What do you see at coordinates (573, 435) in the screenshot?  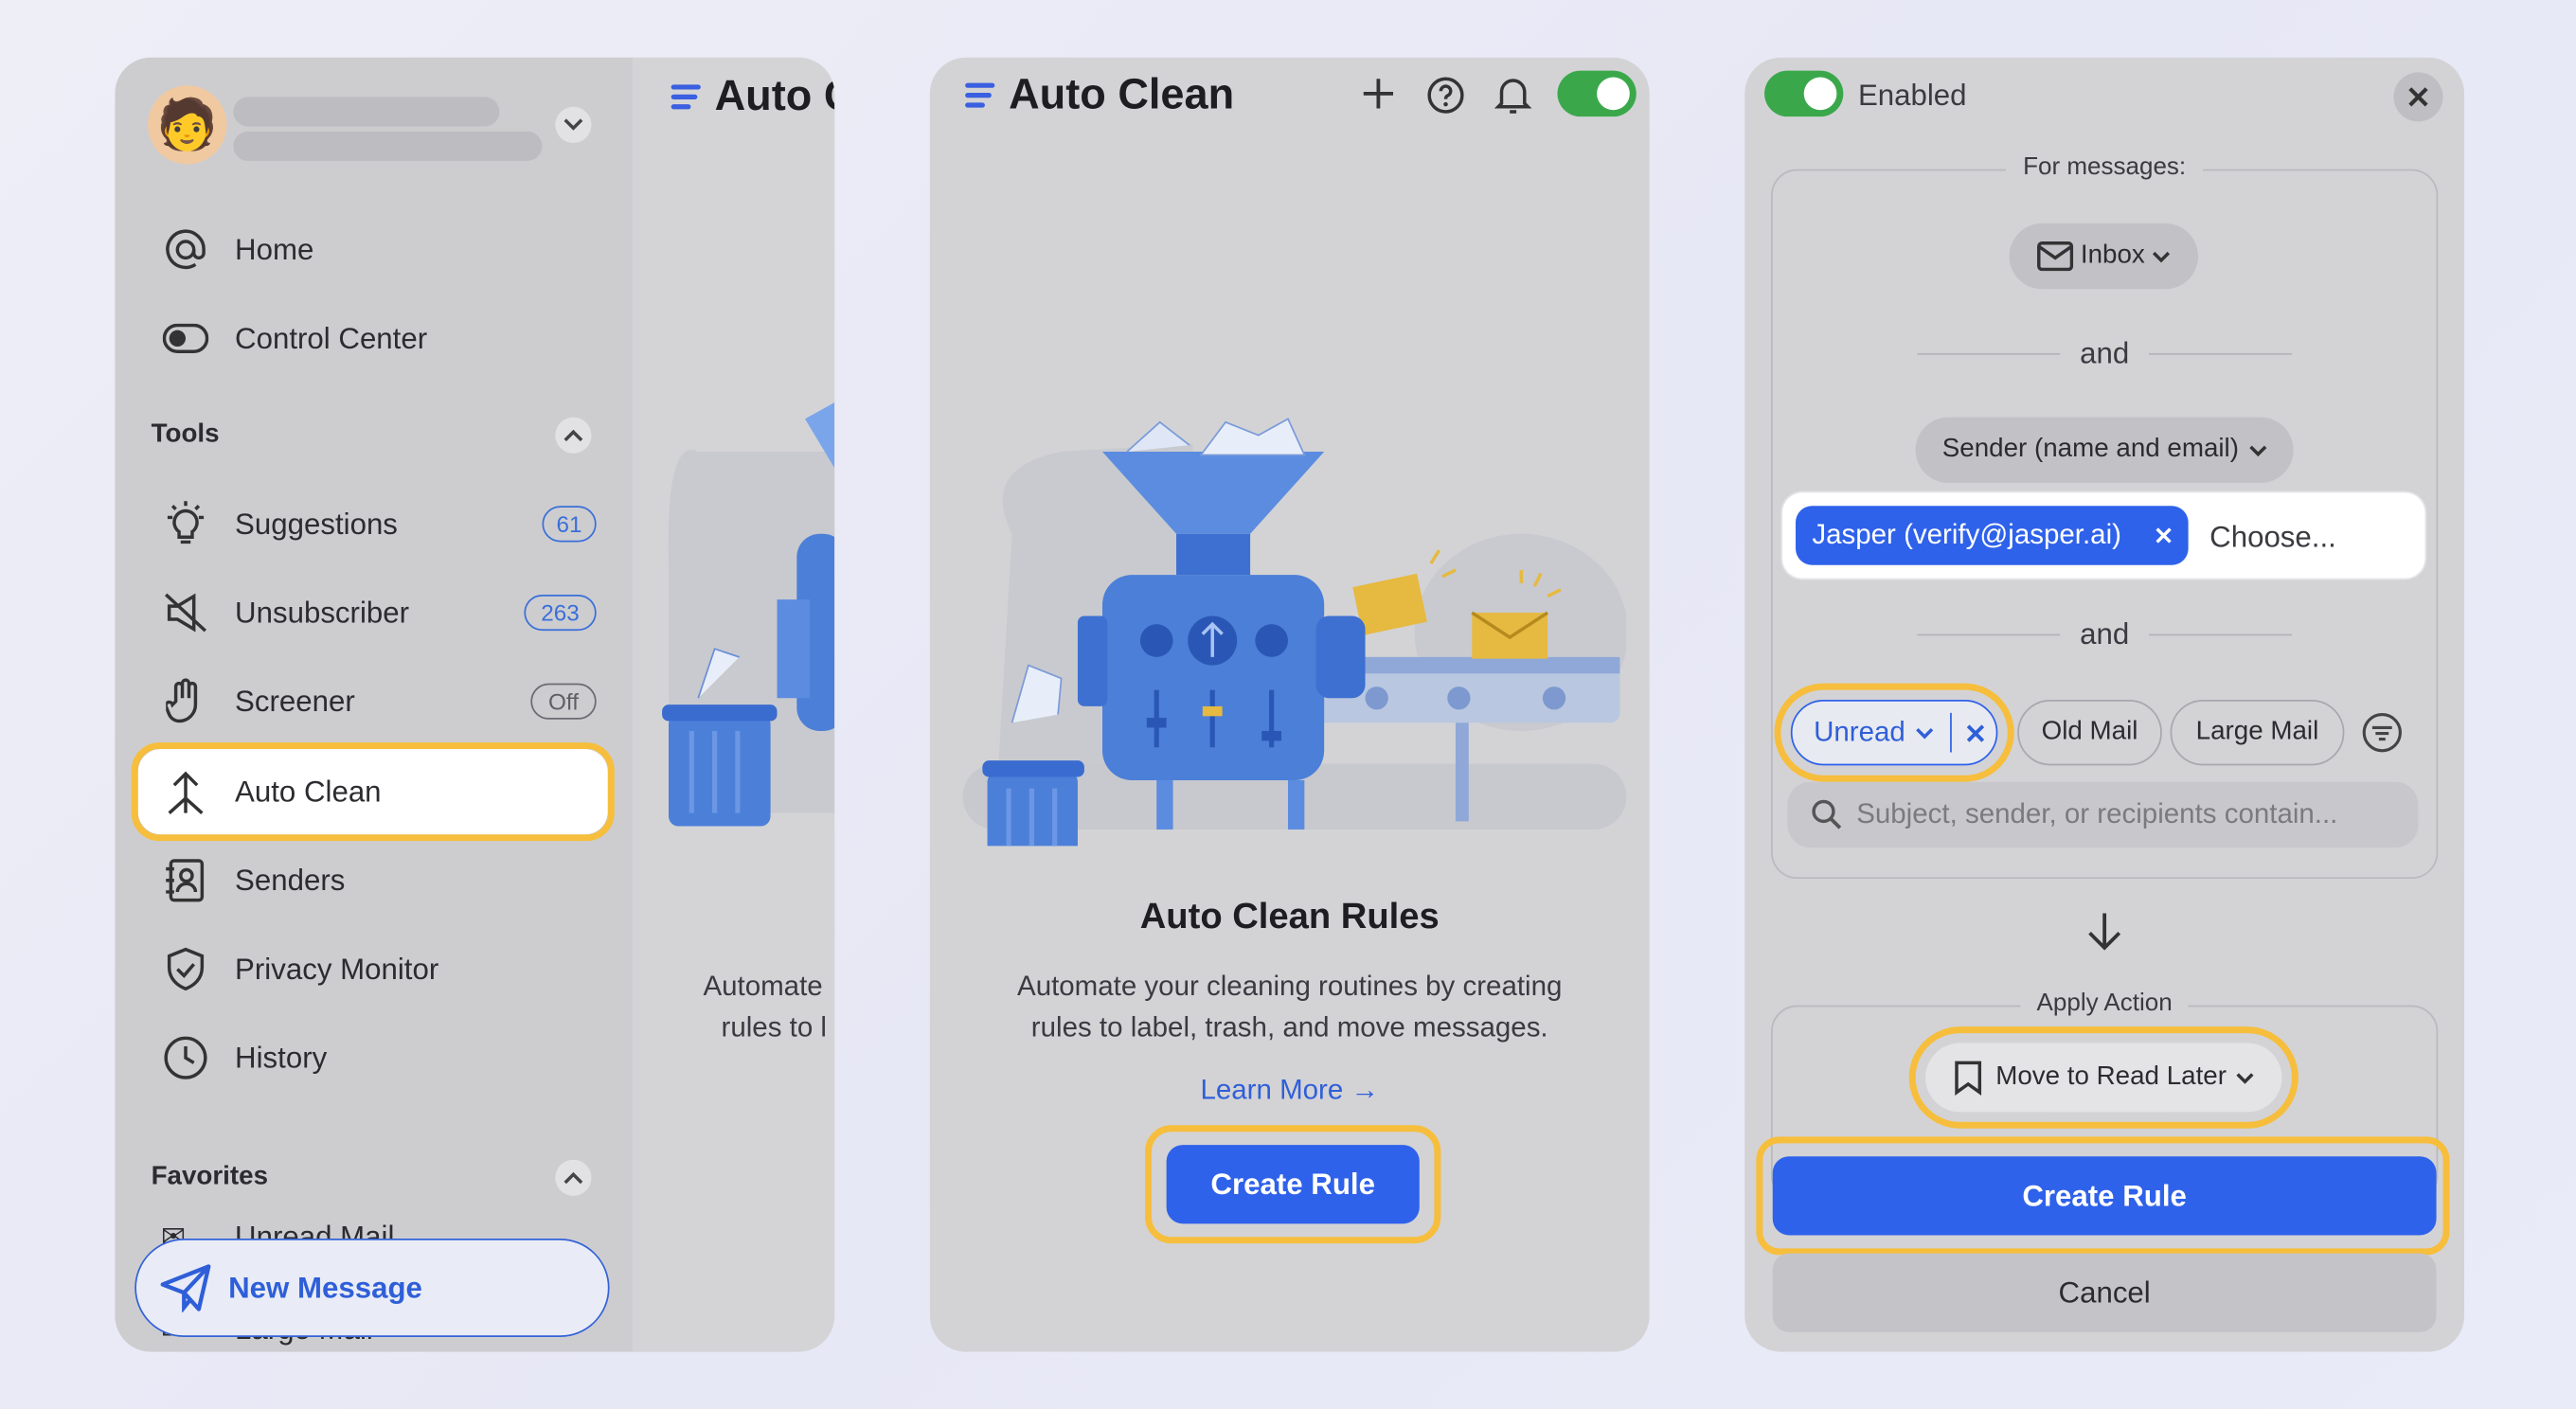 I see `tools-collapse-chevron-icon` at bounding box center [573, 435].